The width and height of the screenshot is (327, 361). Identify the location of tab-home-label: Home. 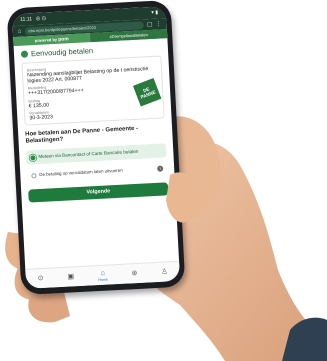
(103, 279).